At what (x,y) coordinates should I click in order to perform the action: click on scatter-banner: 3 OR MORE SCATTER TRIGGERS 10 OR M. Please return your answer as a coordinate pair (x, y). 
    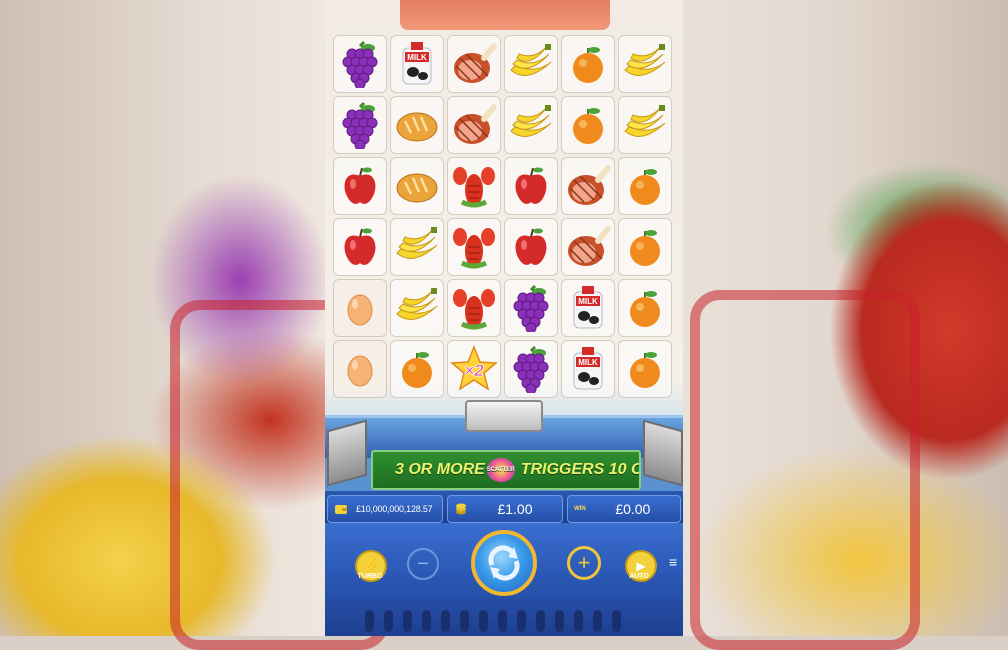
    Looking at the image, I should click on (506, 470).